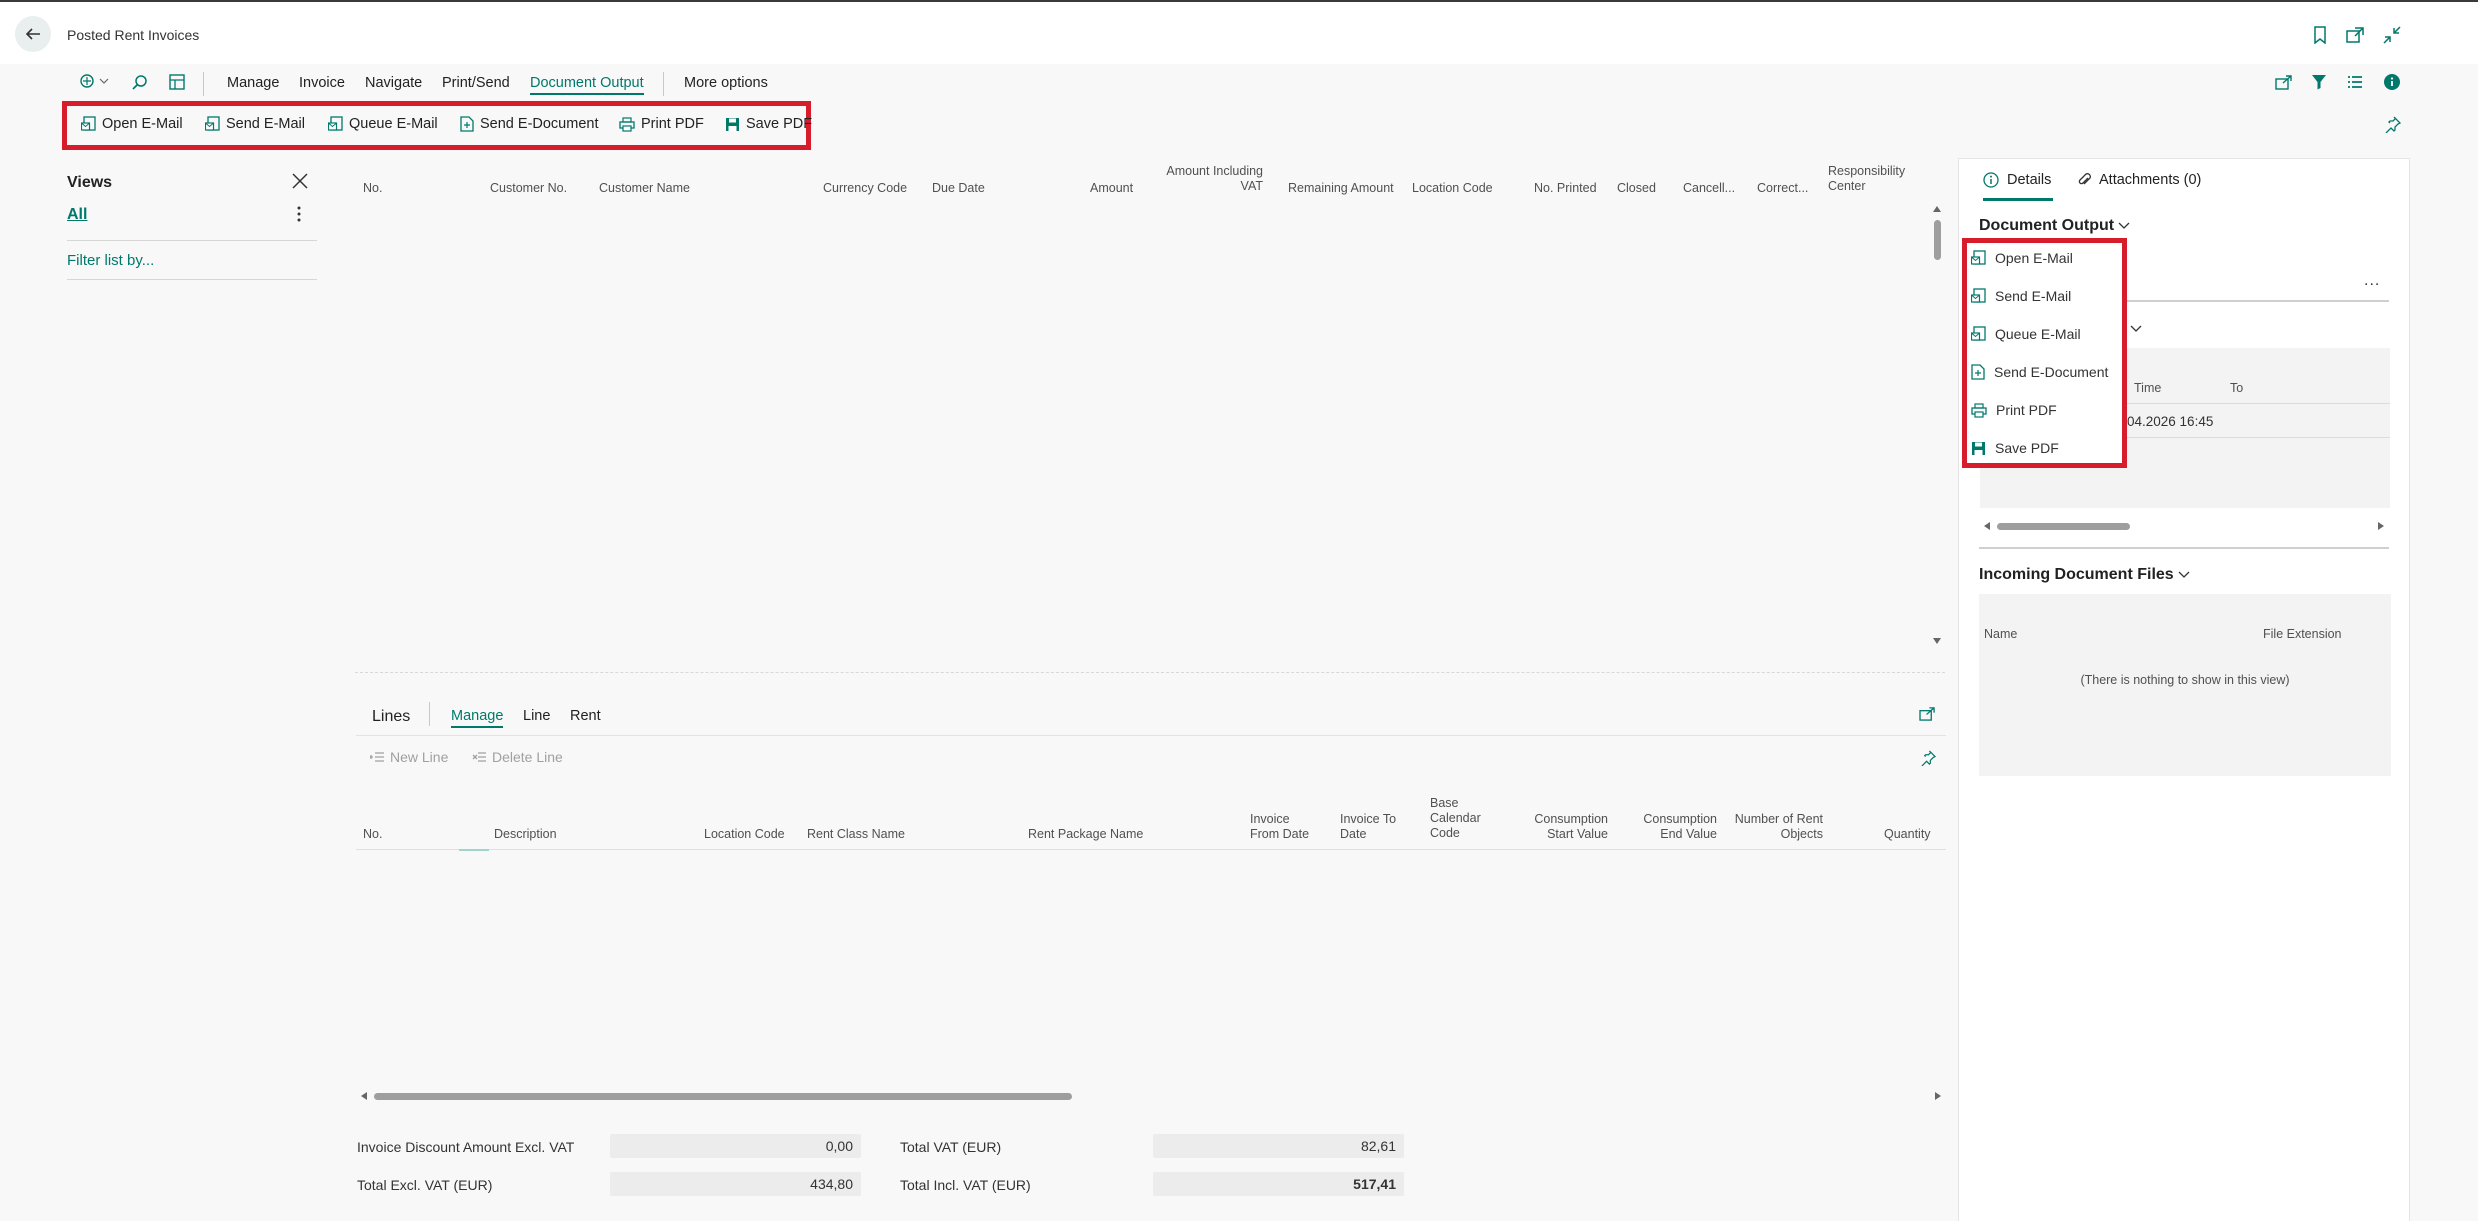 Image resolution: width=2478 pixels, height=1221 pixels. Describe the element at coordinates (528, 188) in the screenshot. I see `col-customer-no: Customer No.` at that location.